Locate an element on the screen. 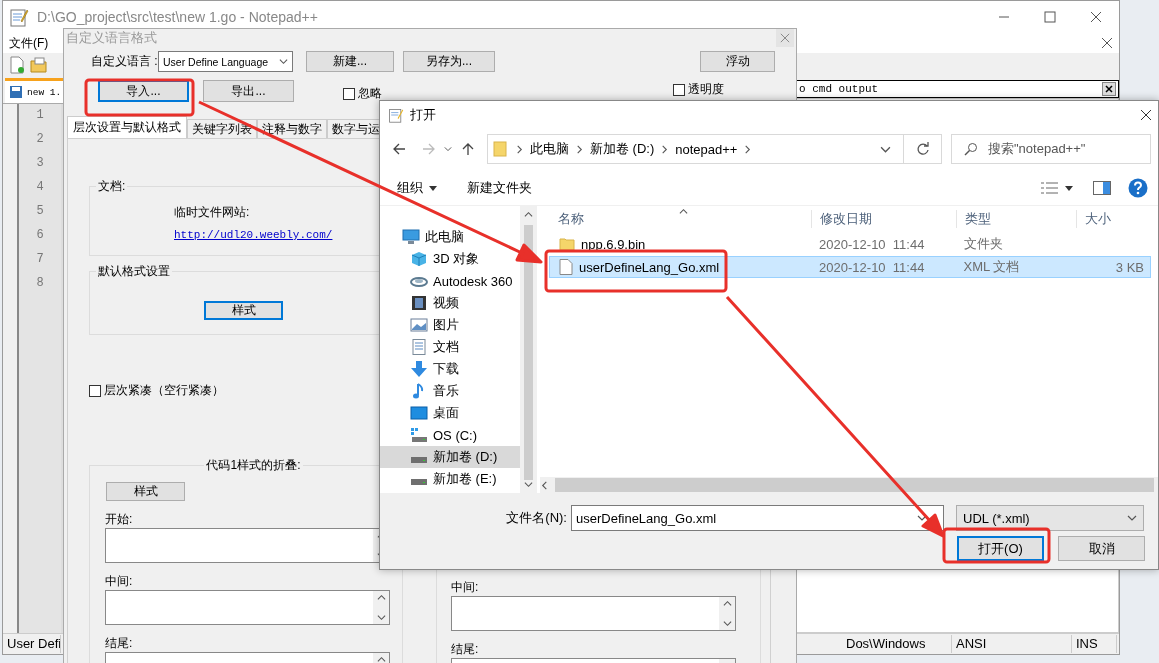 This screenshot has width=1159, height=663. notepad-icon is located at coordinates (19, 17).